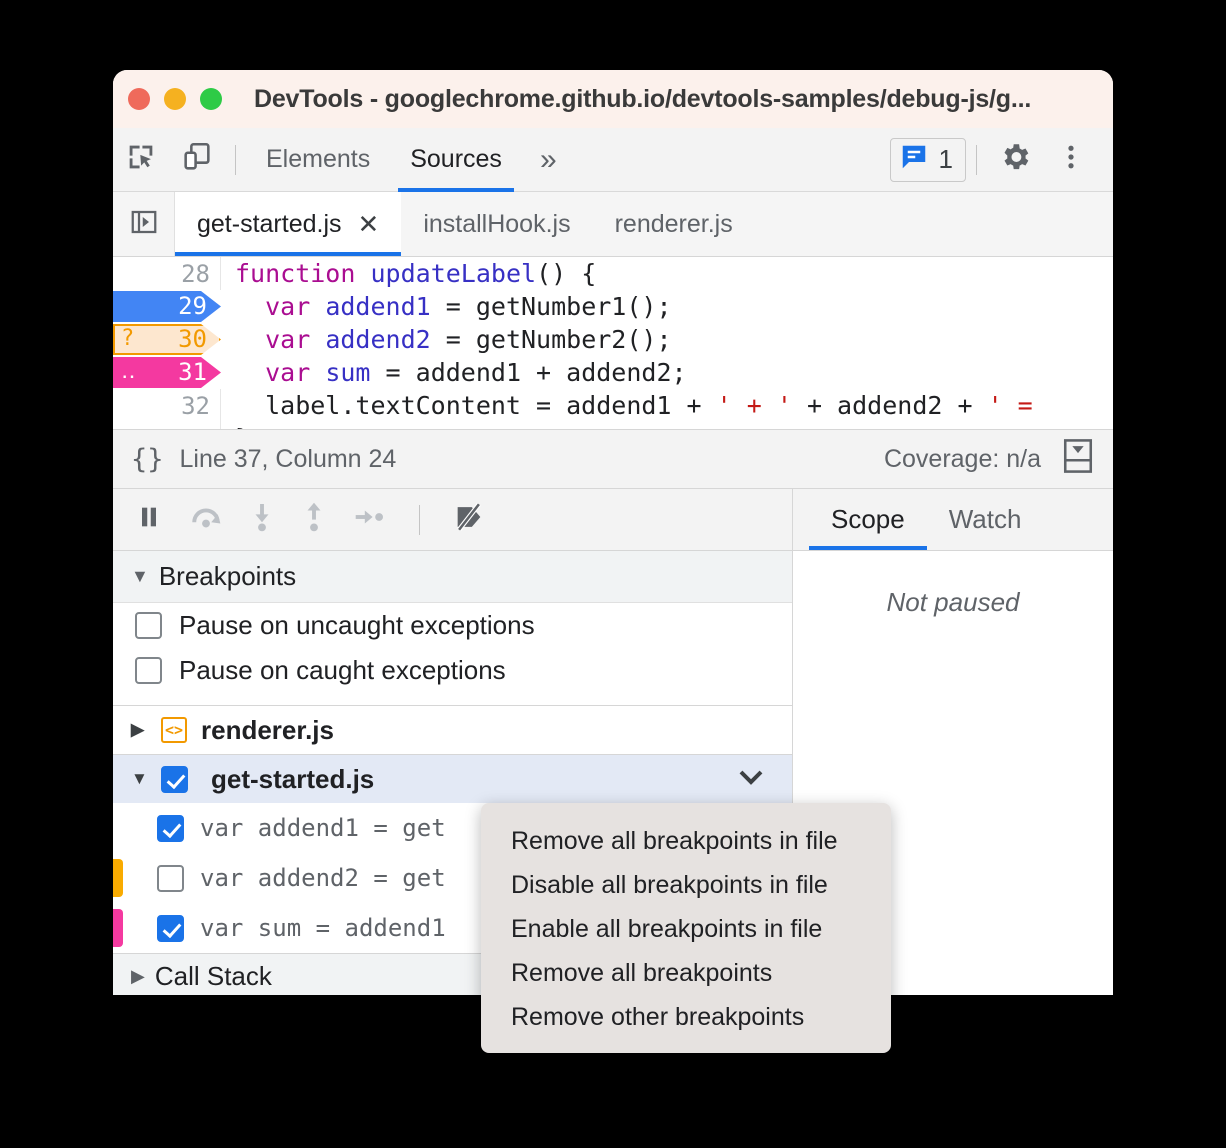  What do you see at coordinates (192, 305) in the screenshot?
I see `line-number: 29` at bounding box center [192, 305].